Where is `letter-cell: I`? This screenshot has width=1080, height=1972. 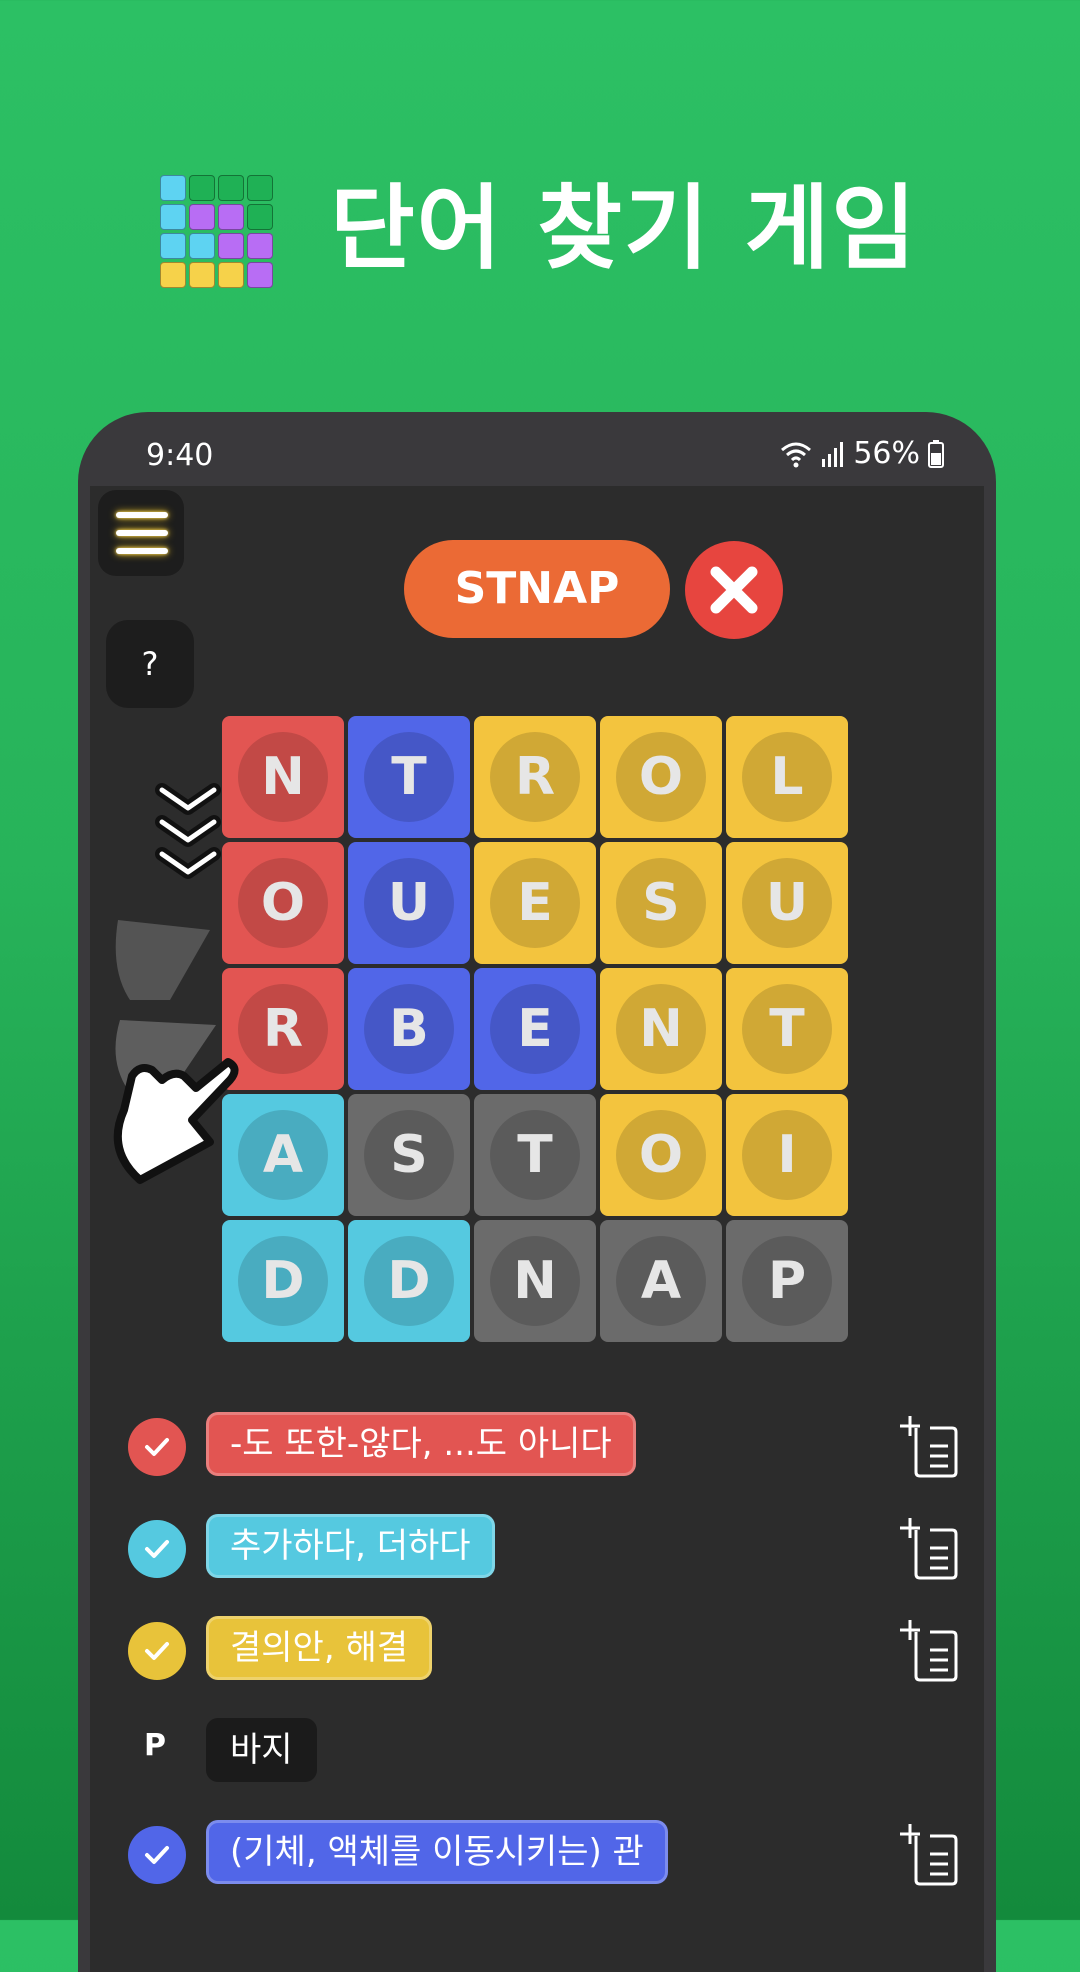 letter-cell: I is located at coordinates (787, 1155).